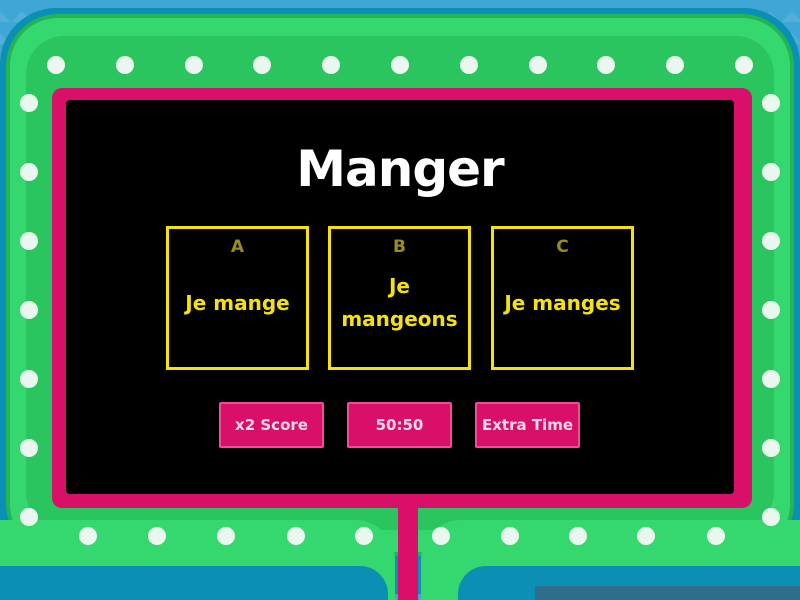 This screenshot has width=800, height=600. I want to click on answer-box-c: C Je manges, so click(562, 298).